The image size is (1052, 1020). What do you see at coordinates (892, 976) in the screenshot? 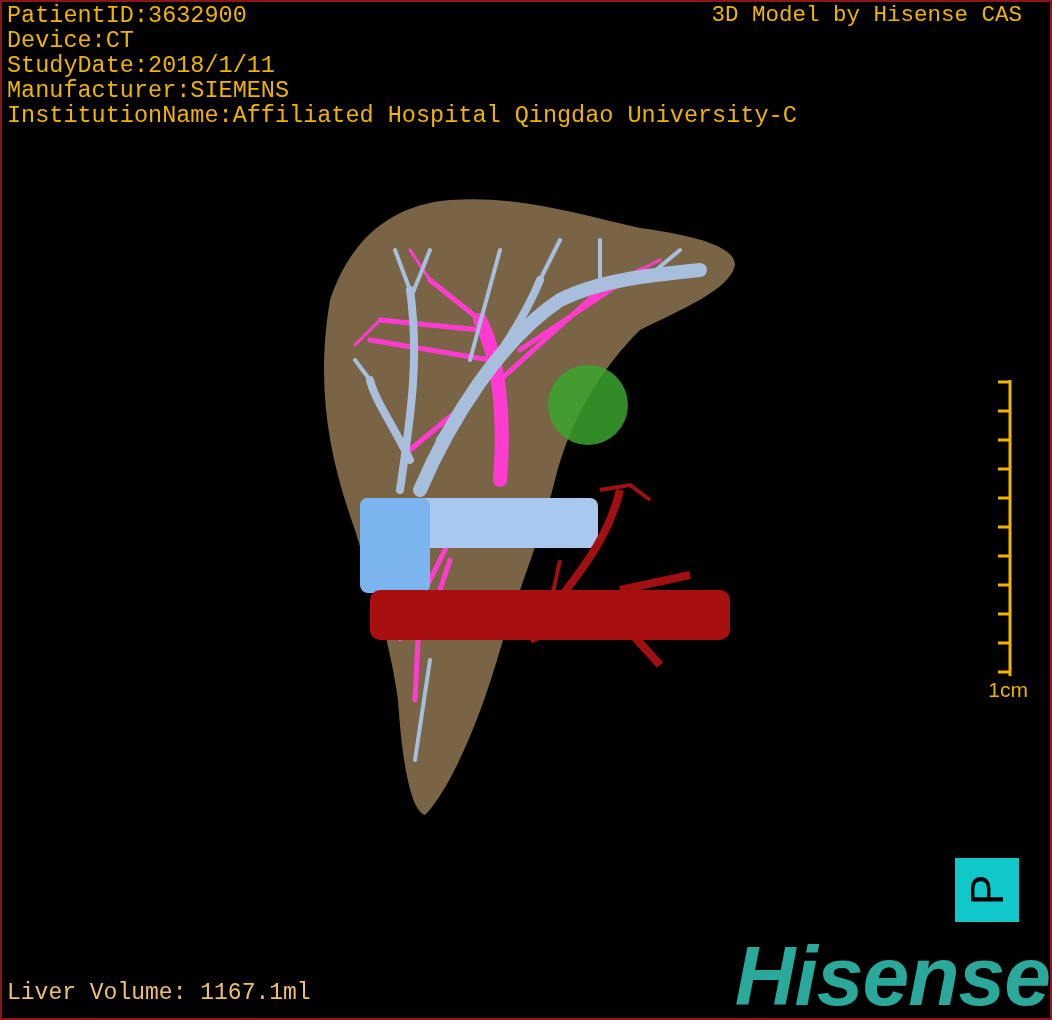
I see `brand-logo: Hisense` at bounding box center [892, 976].